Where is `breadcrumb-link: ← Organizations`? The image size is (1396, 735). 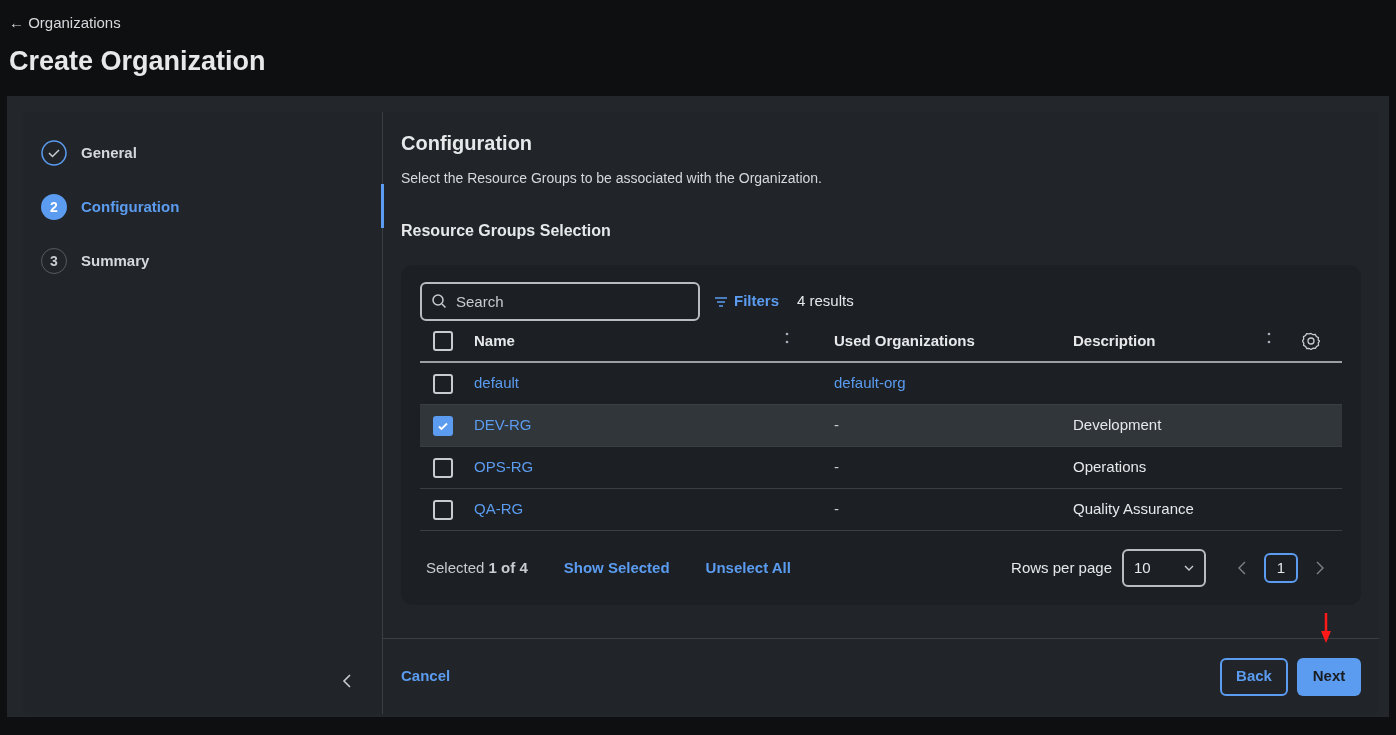 breadcrumb-link: ← Organizations is located at coordinates (698, 23).